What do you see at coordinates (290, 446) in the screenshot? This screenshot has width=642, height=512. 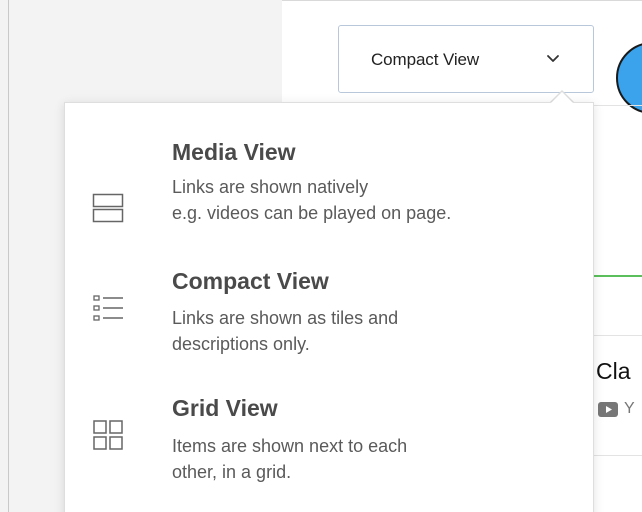 I see `menu-item-description: Items are shown next to each` at bounding box center [290, 446].